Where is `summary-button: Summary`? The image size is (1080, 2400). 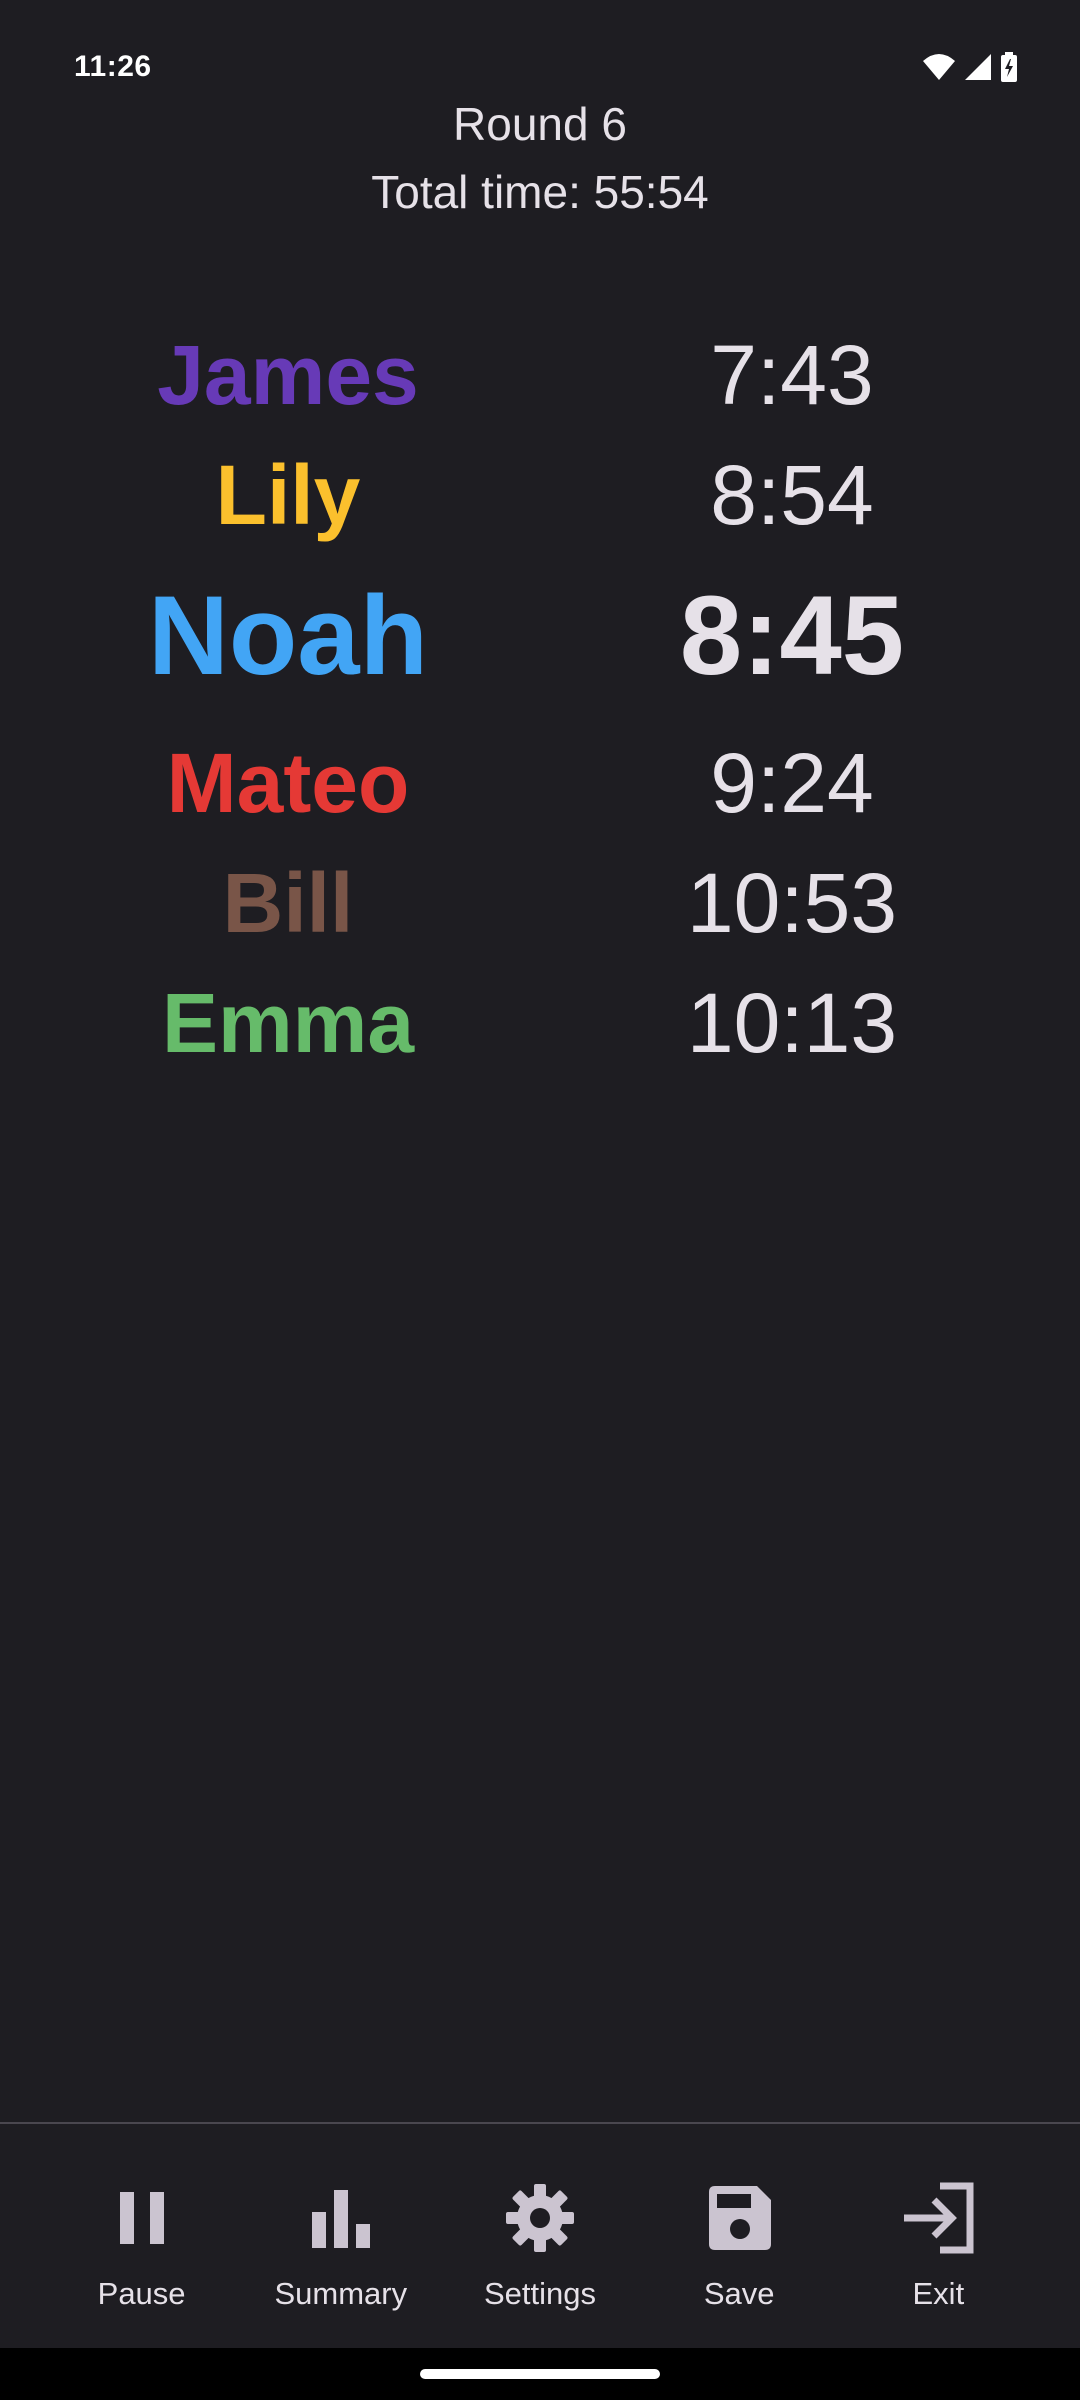
summary-button: Summary is located at coordinates (341, 2218).